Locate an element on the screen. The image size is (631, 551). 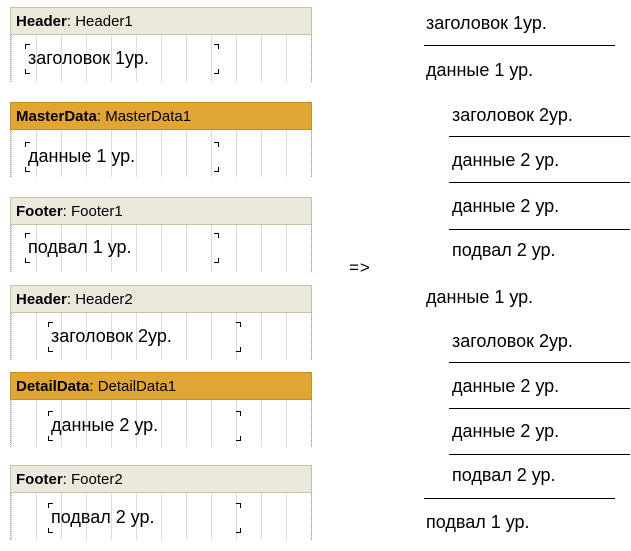
band-title-header2: Header: Header2 is located at coordinates (161, 299).